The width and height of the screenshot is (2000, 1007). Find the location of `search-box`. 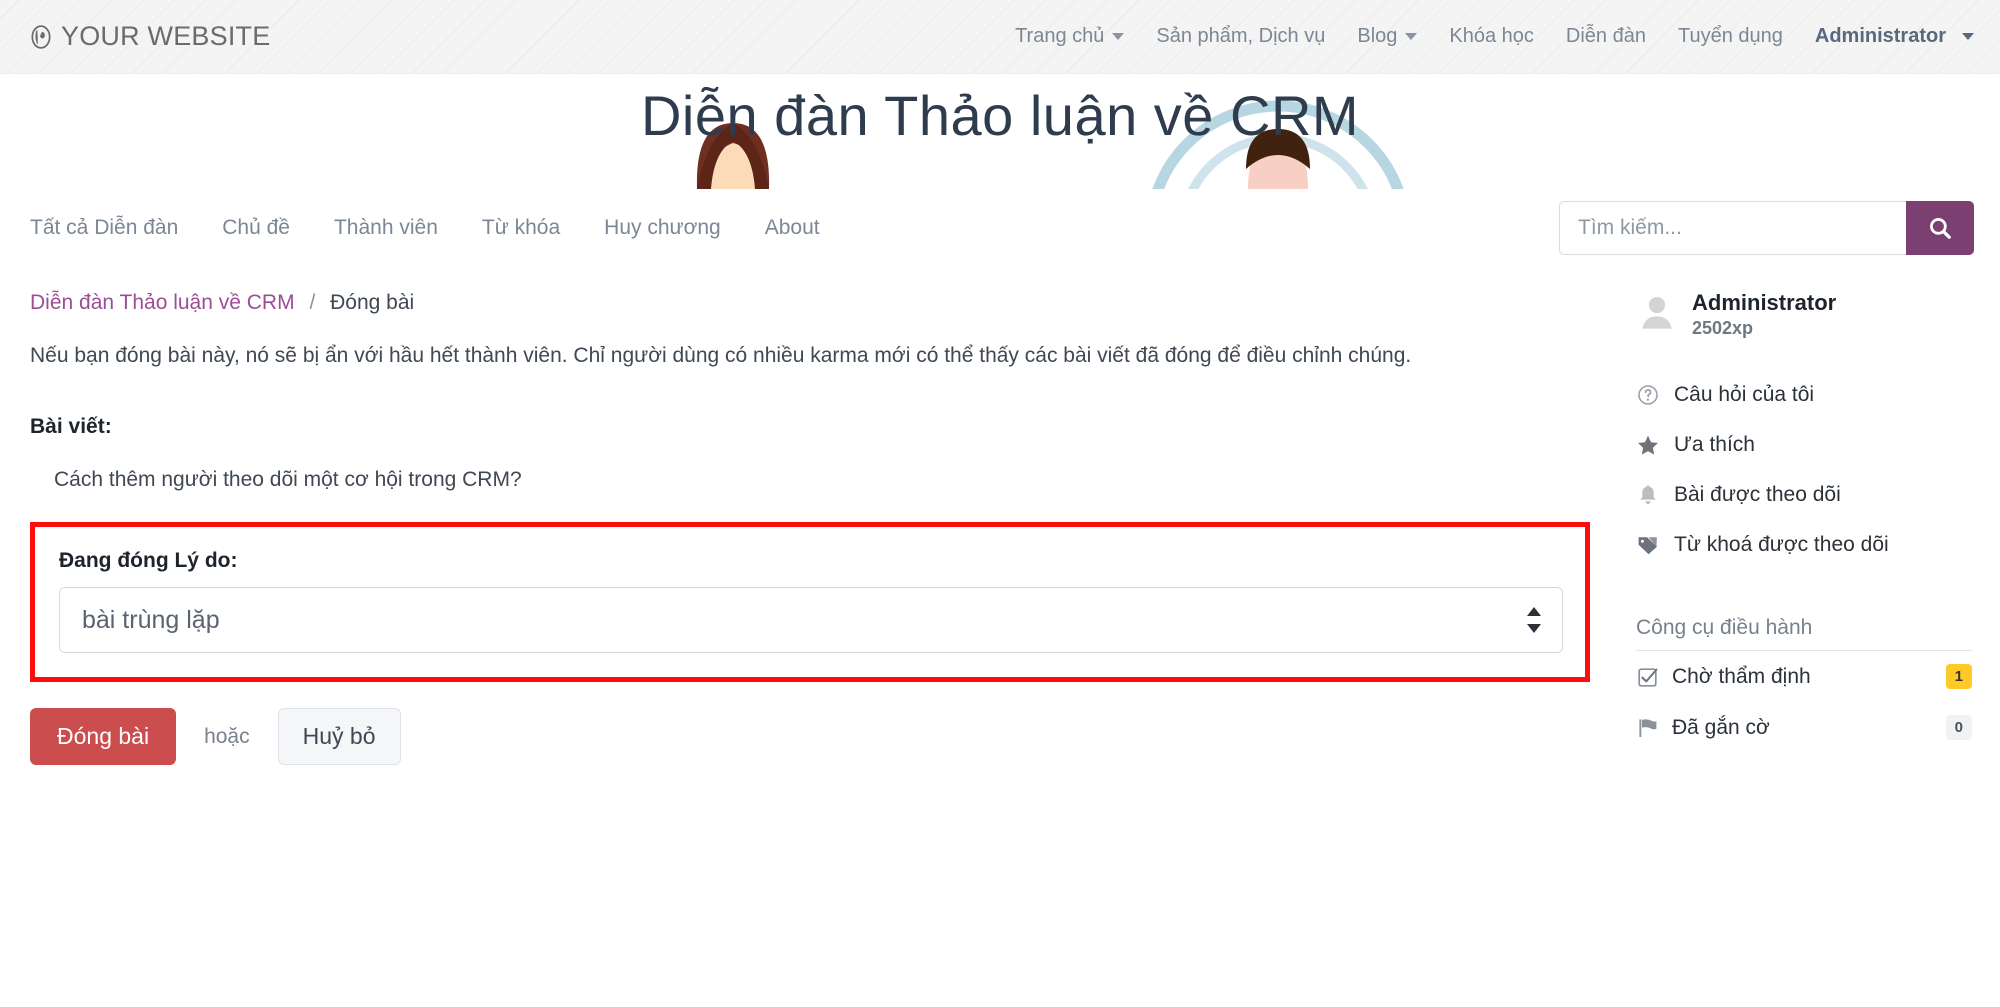

search-box is located at coordinates (1766, 228).